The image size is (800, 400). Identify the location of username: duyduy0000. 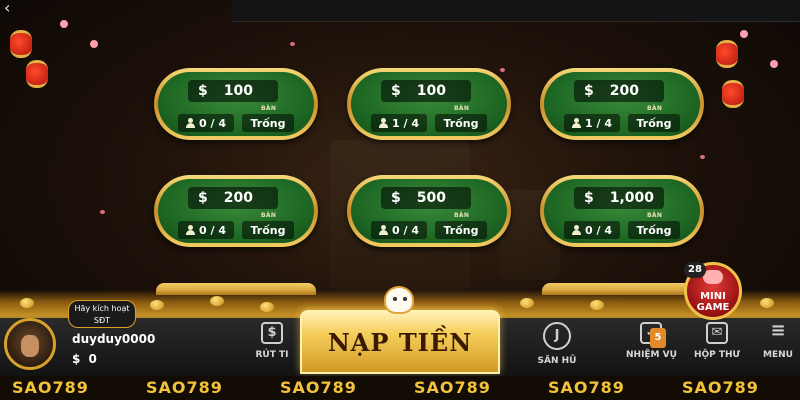
(114, 339).